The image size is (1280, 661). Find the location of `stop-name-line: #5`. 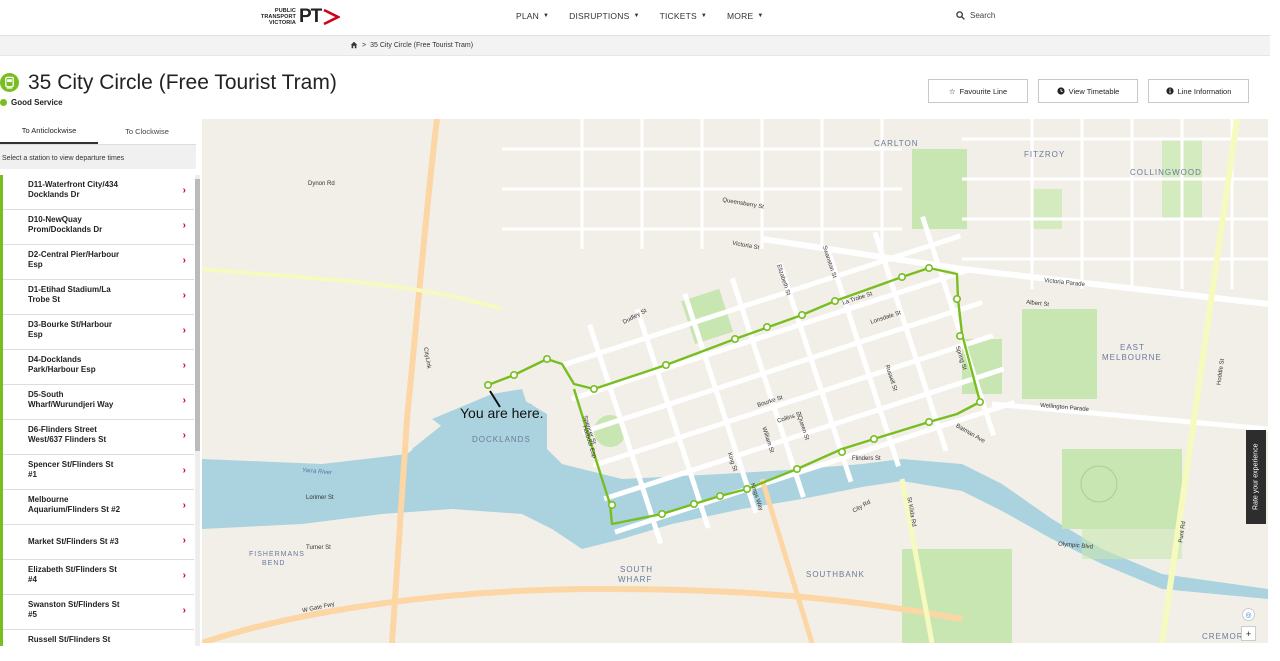

stop-name-line: #5 is located at coordinates (32, 614).